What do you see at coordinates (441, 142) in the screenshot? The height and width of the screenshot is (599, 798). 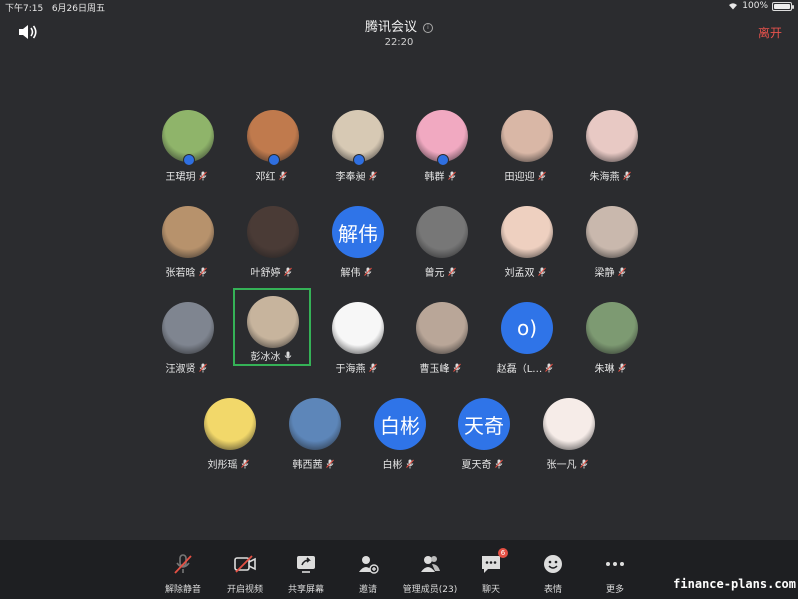 I see `participant-tile: 韩群` at bounding box center [441, 142].